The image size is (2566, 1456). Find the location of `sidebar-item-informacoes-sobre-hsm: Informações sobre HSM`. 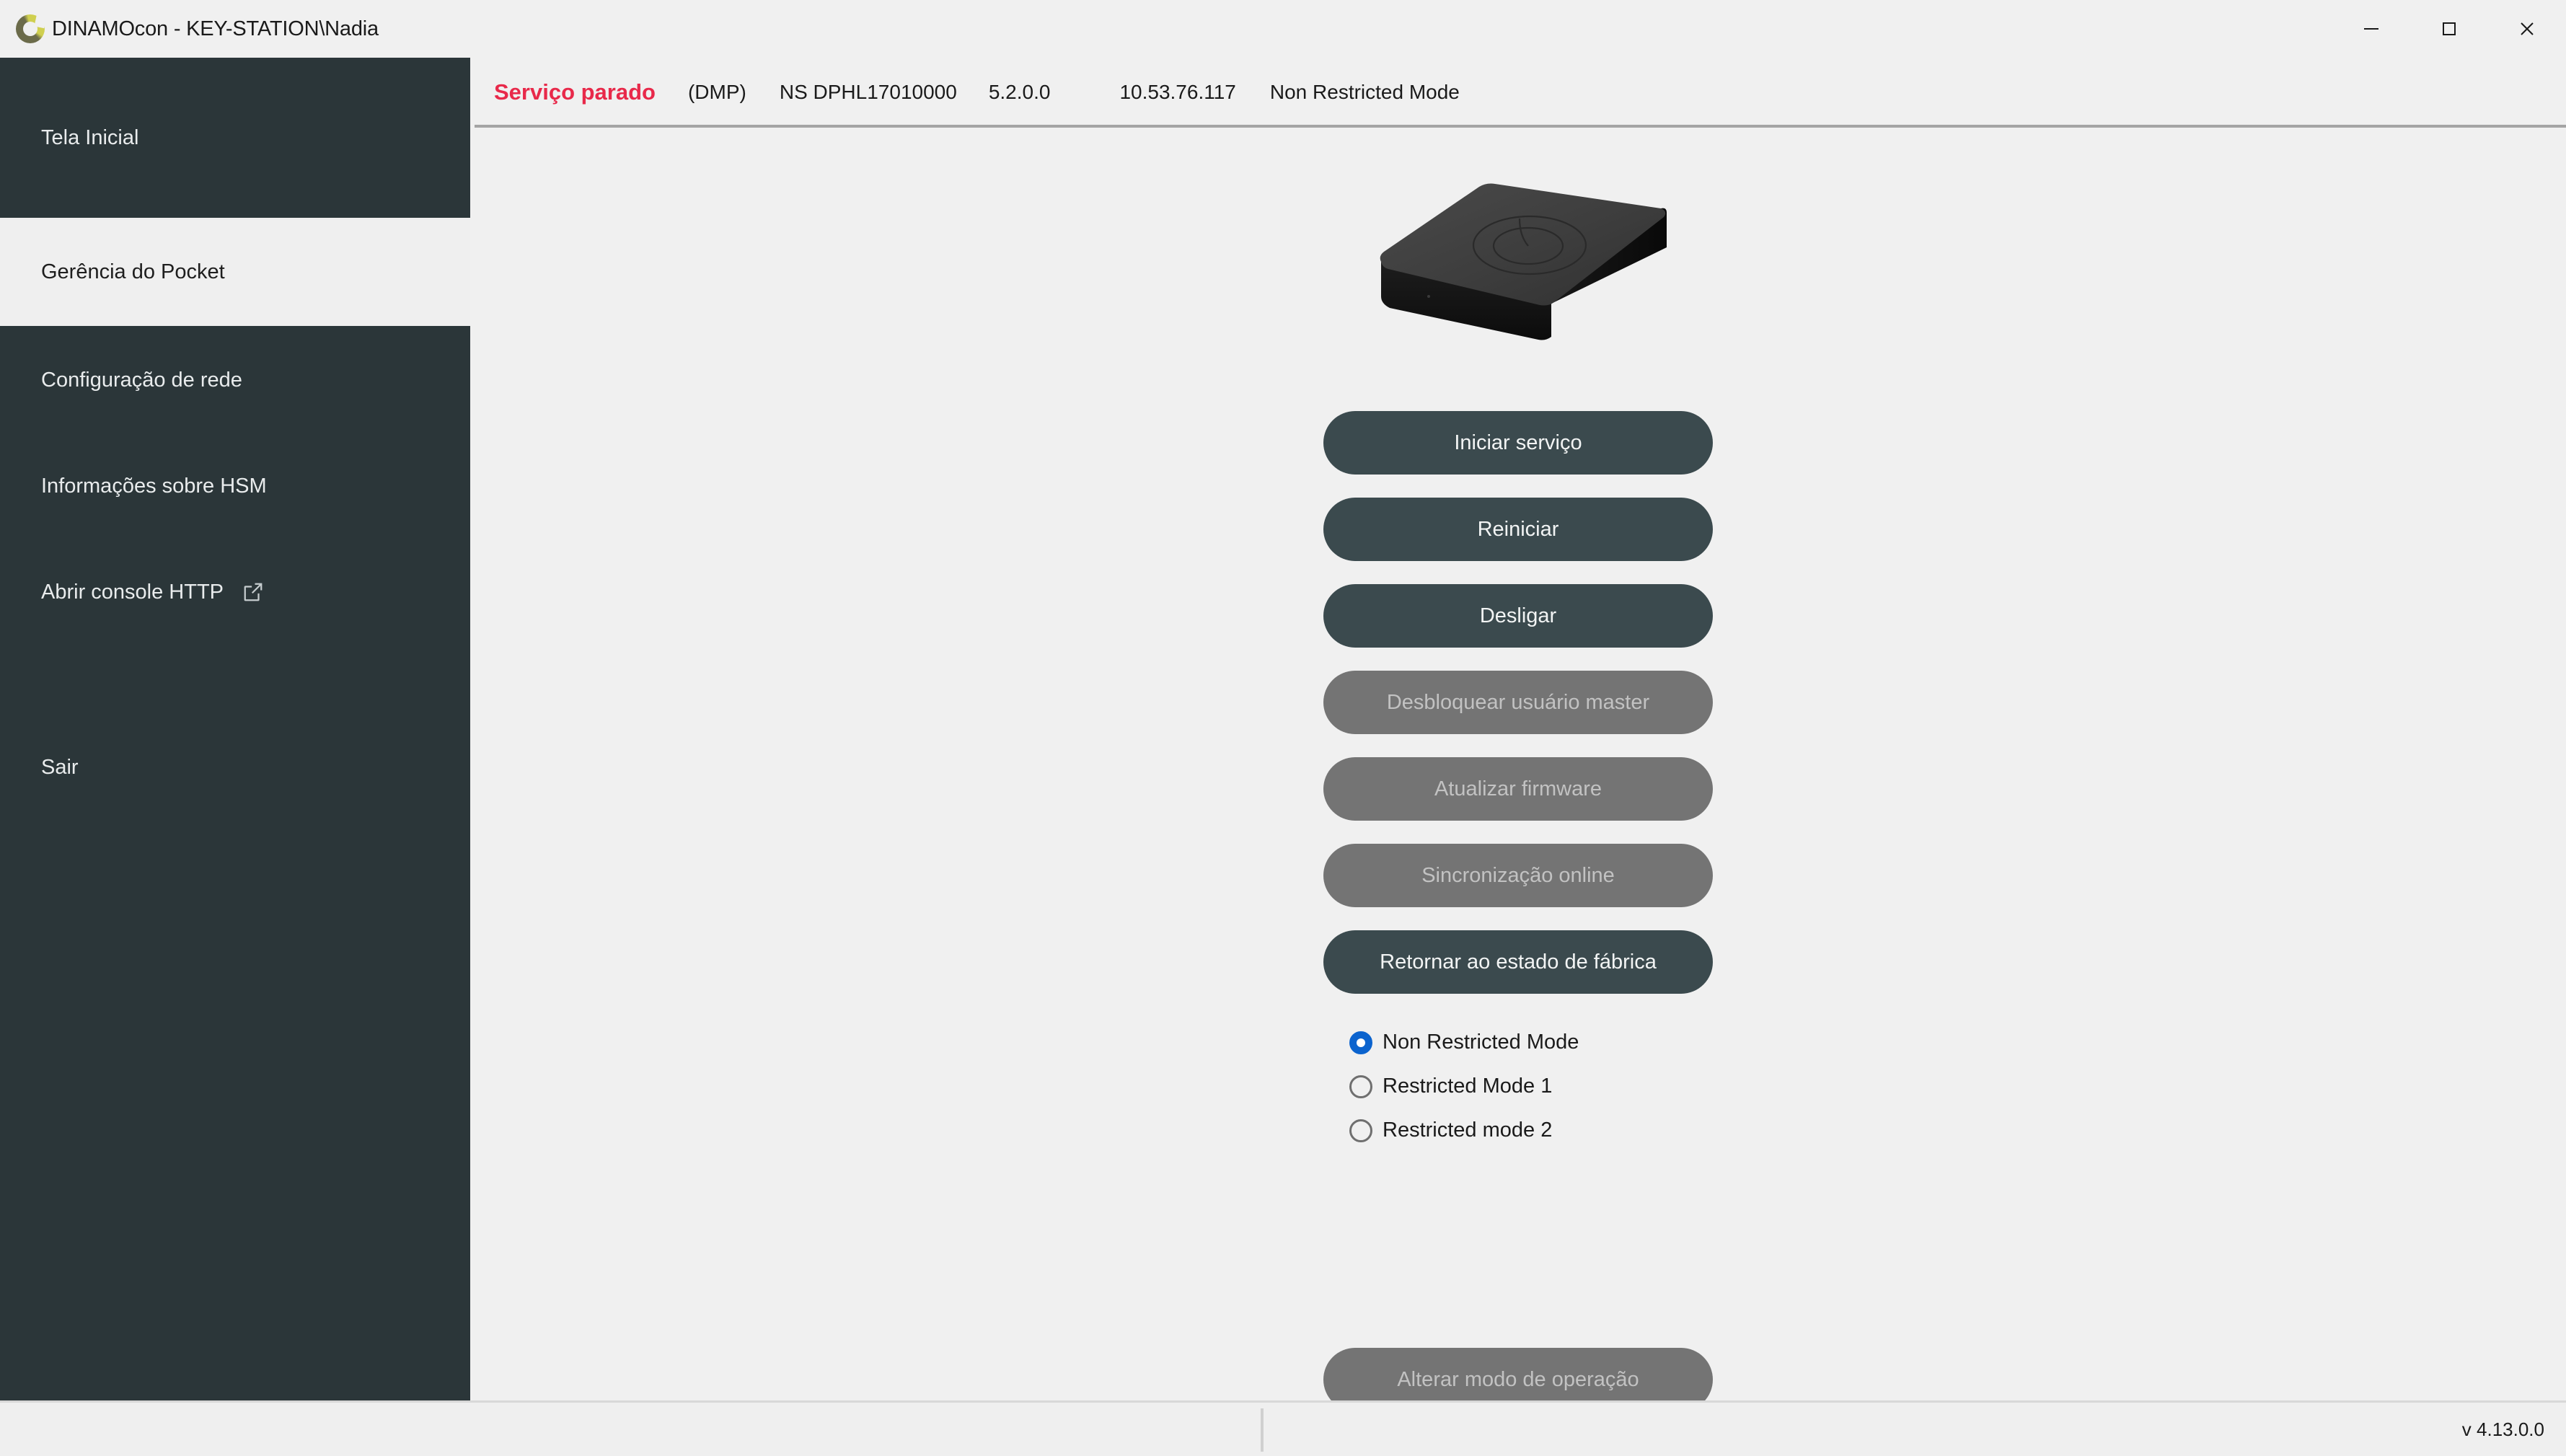

sidebar-item-informacoes-sobre-hsm: Informações sobre HSM is located at coordinates (235, 486).